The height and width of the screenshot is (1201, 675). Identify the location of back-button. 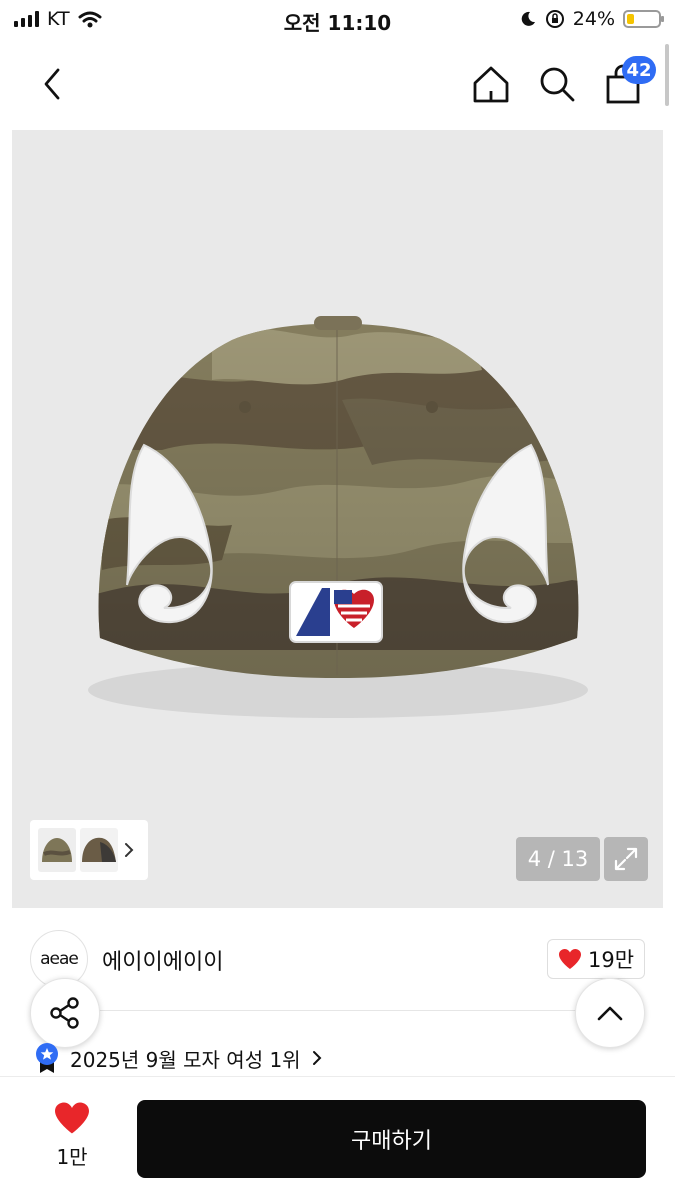
(52, 84).